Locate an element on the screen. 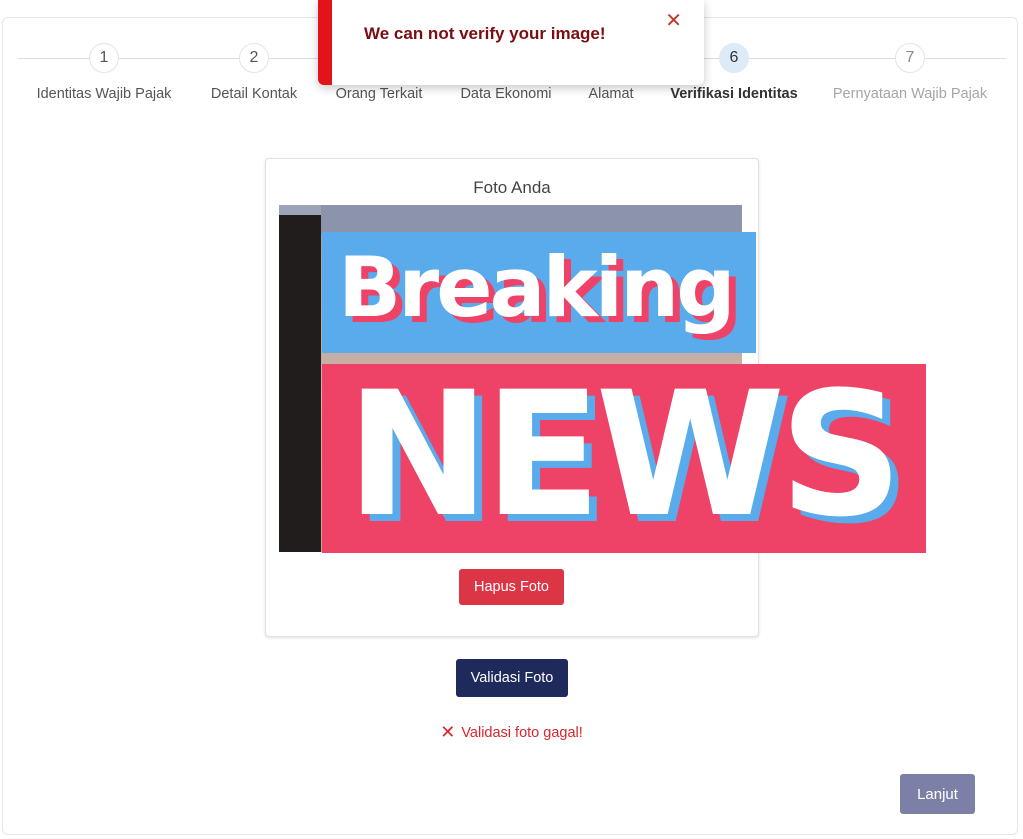  step-number: 2 is located at coordinates (254, 58).